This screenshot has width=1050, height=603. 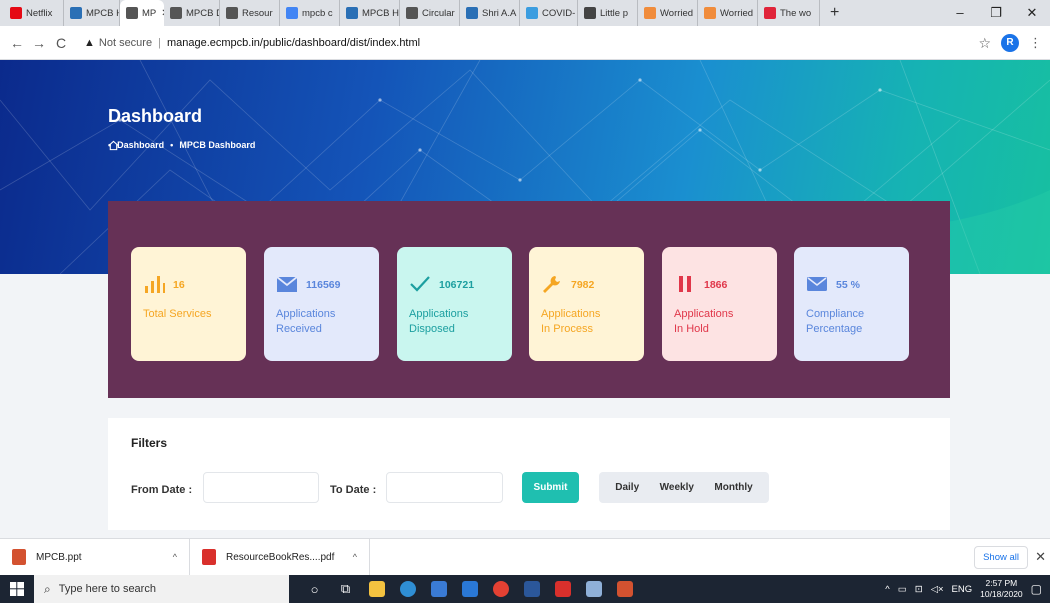 I want to click on chrome-icon, so click(x=500, y=589).